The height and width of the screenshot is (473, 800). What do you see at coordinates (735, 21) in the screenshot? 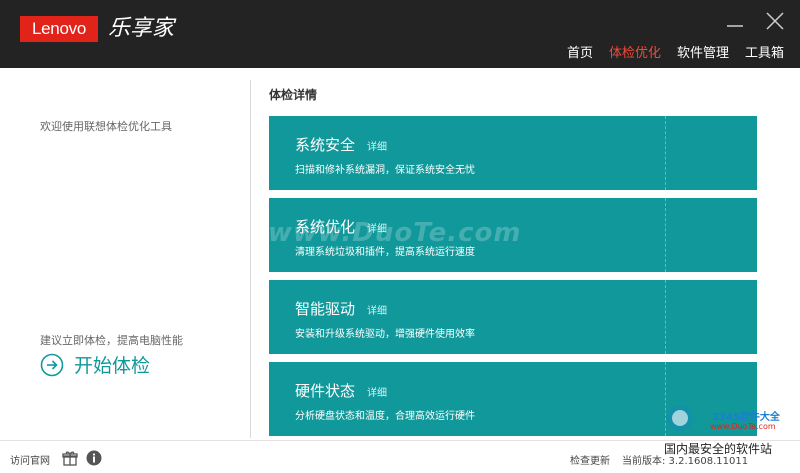
I see `minimize-button` at bounding box center [735, 21].